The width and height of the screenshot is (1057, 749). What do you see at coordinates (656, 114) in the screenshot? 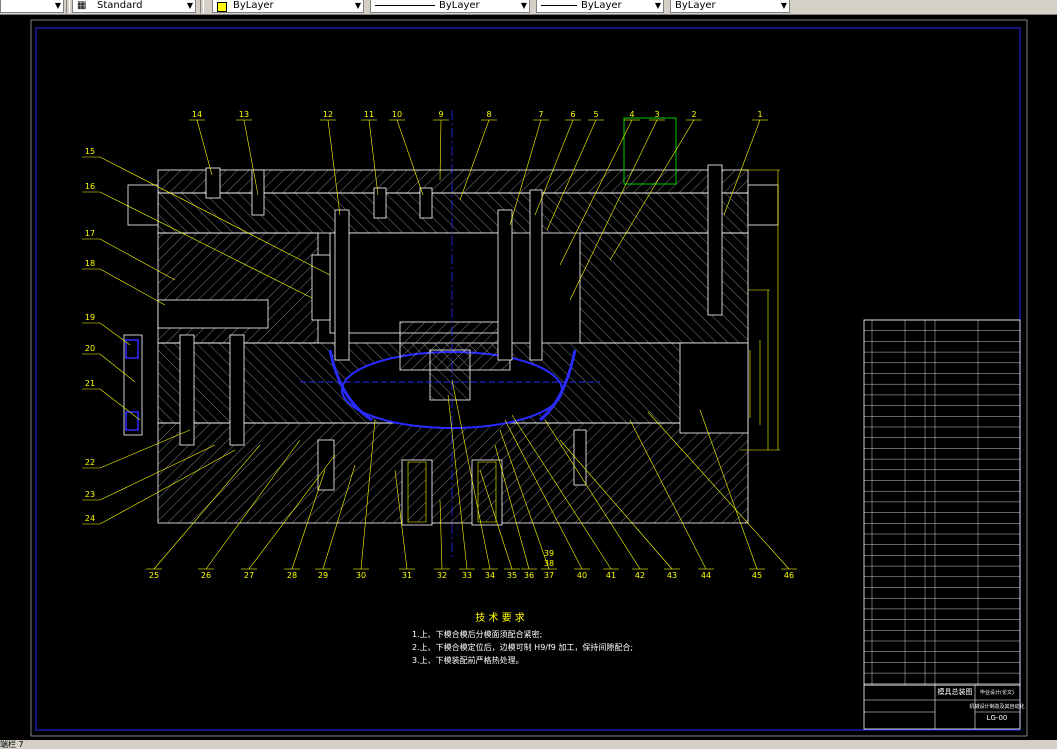
I see `callout-top-label: 3` at bounding box center [656, 114].